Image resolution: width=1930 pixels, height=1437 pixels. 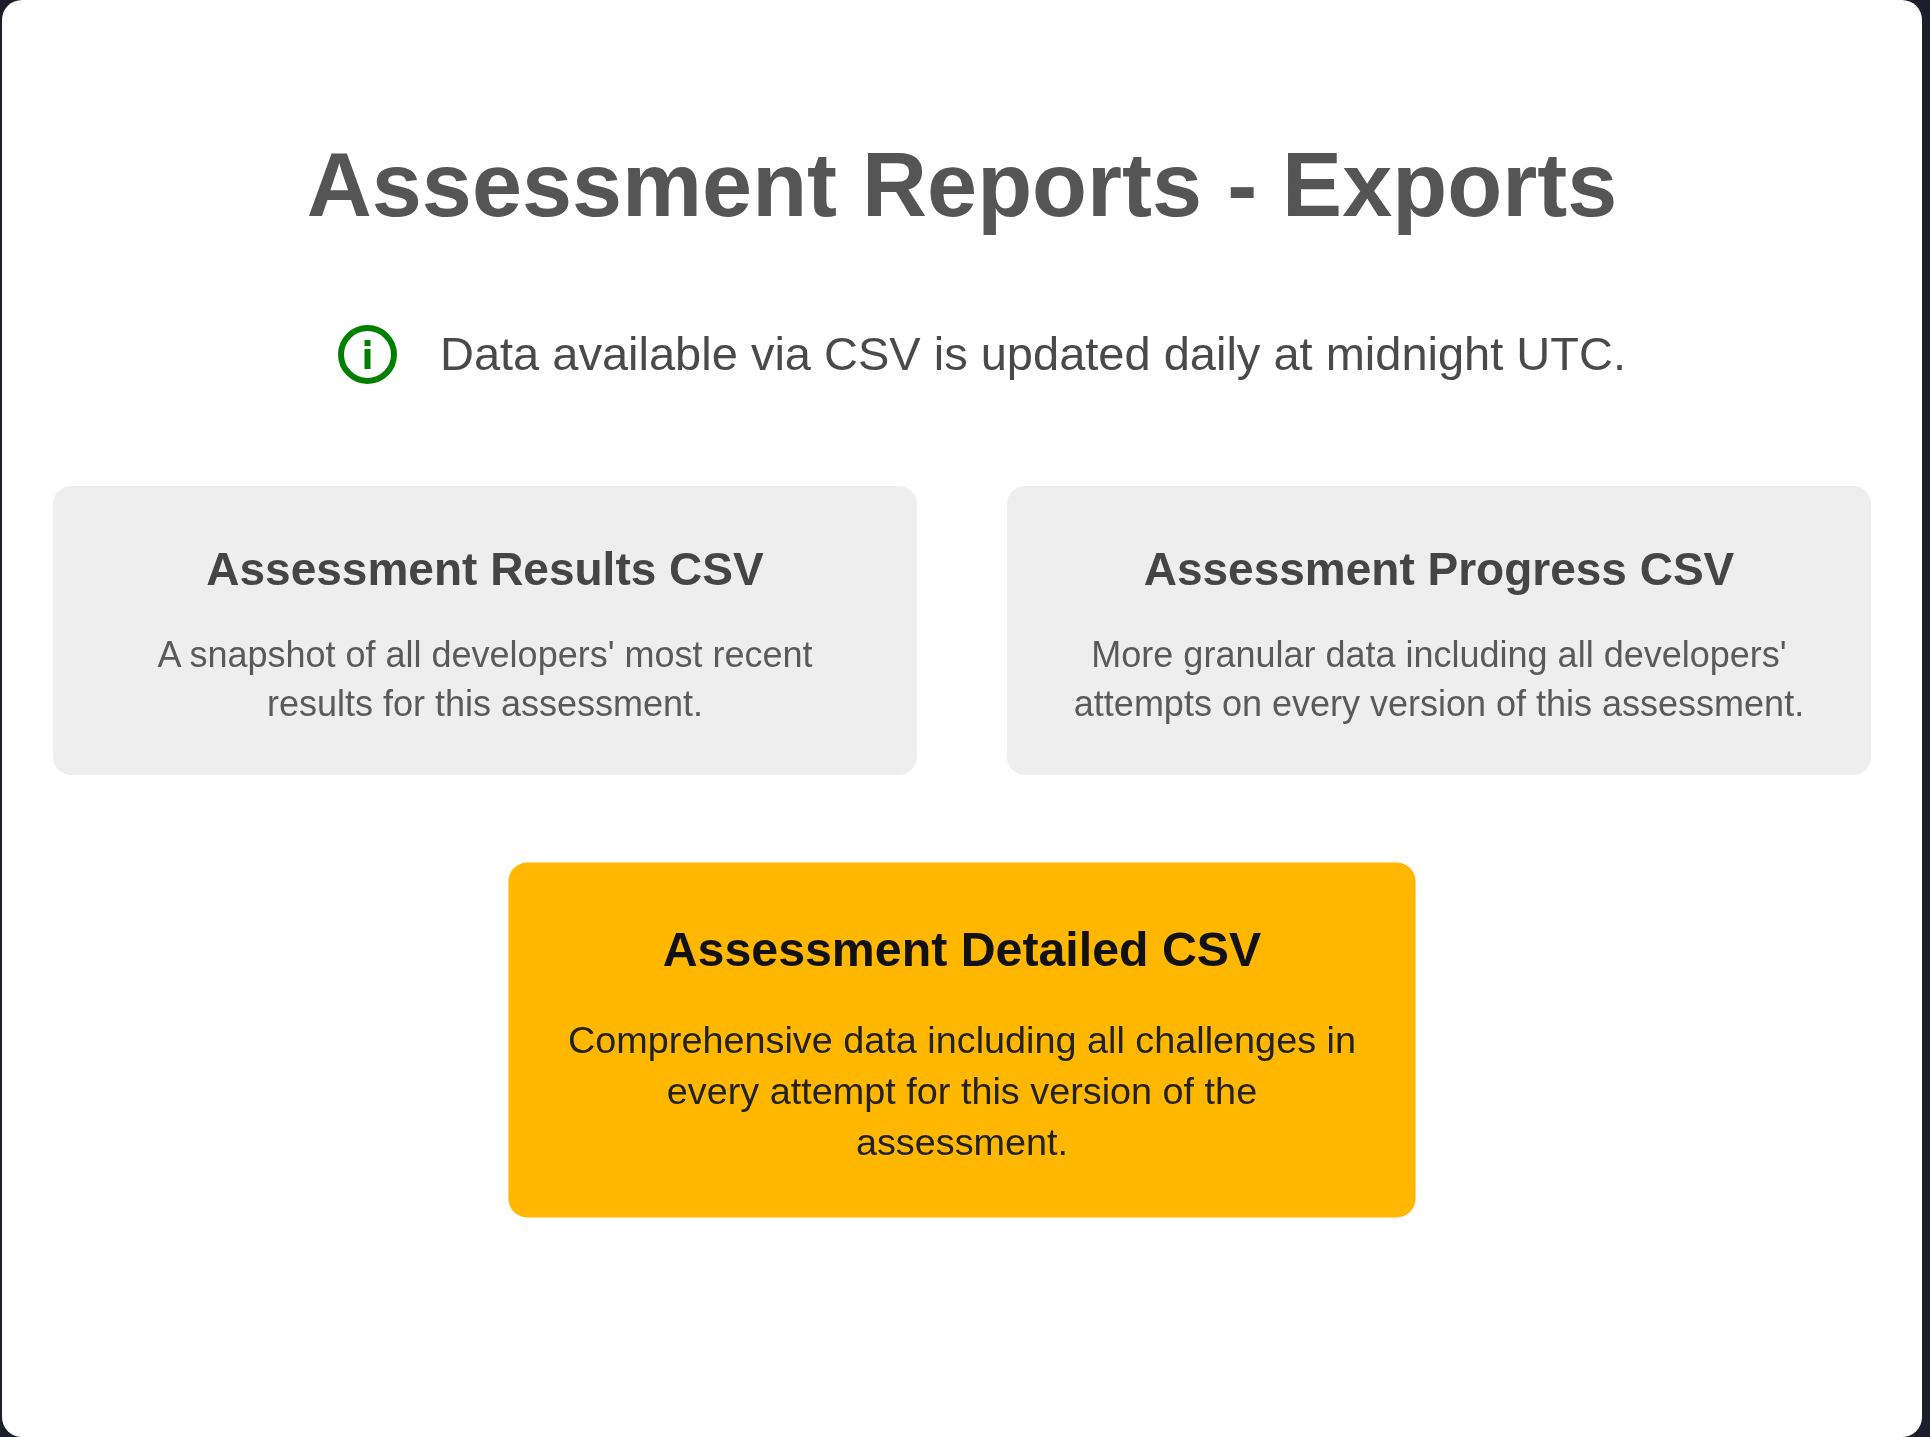 I want to click on card-description: More granular data including all developers' attempts on every version of this assessment., so click(x=1439, y=679).